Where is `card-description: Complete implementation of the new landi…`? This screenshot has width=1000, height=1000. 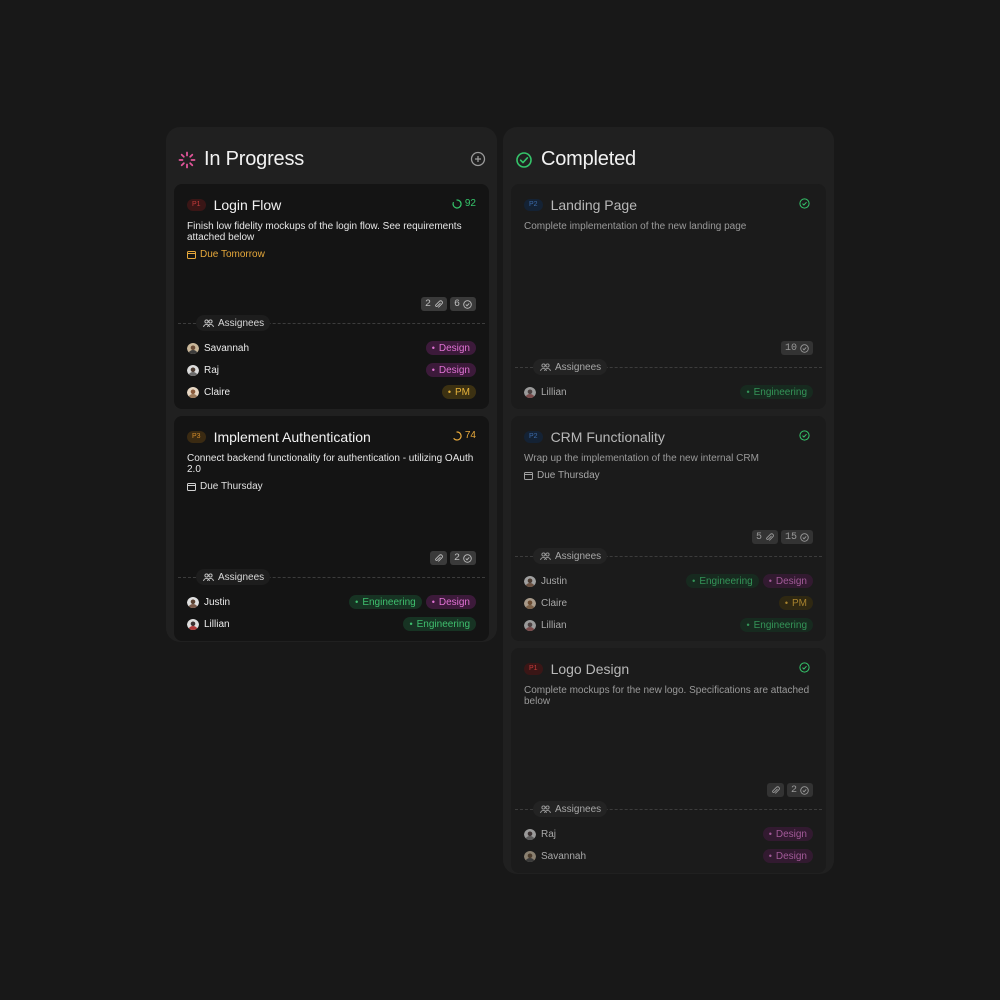
card-description: Complete implementation of the new landi… is located at coordinates (635, 226).